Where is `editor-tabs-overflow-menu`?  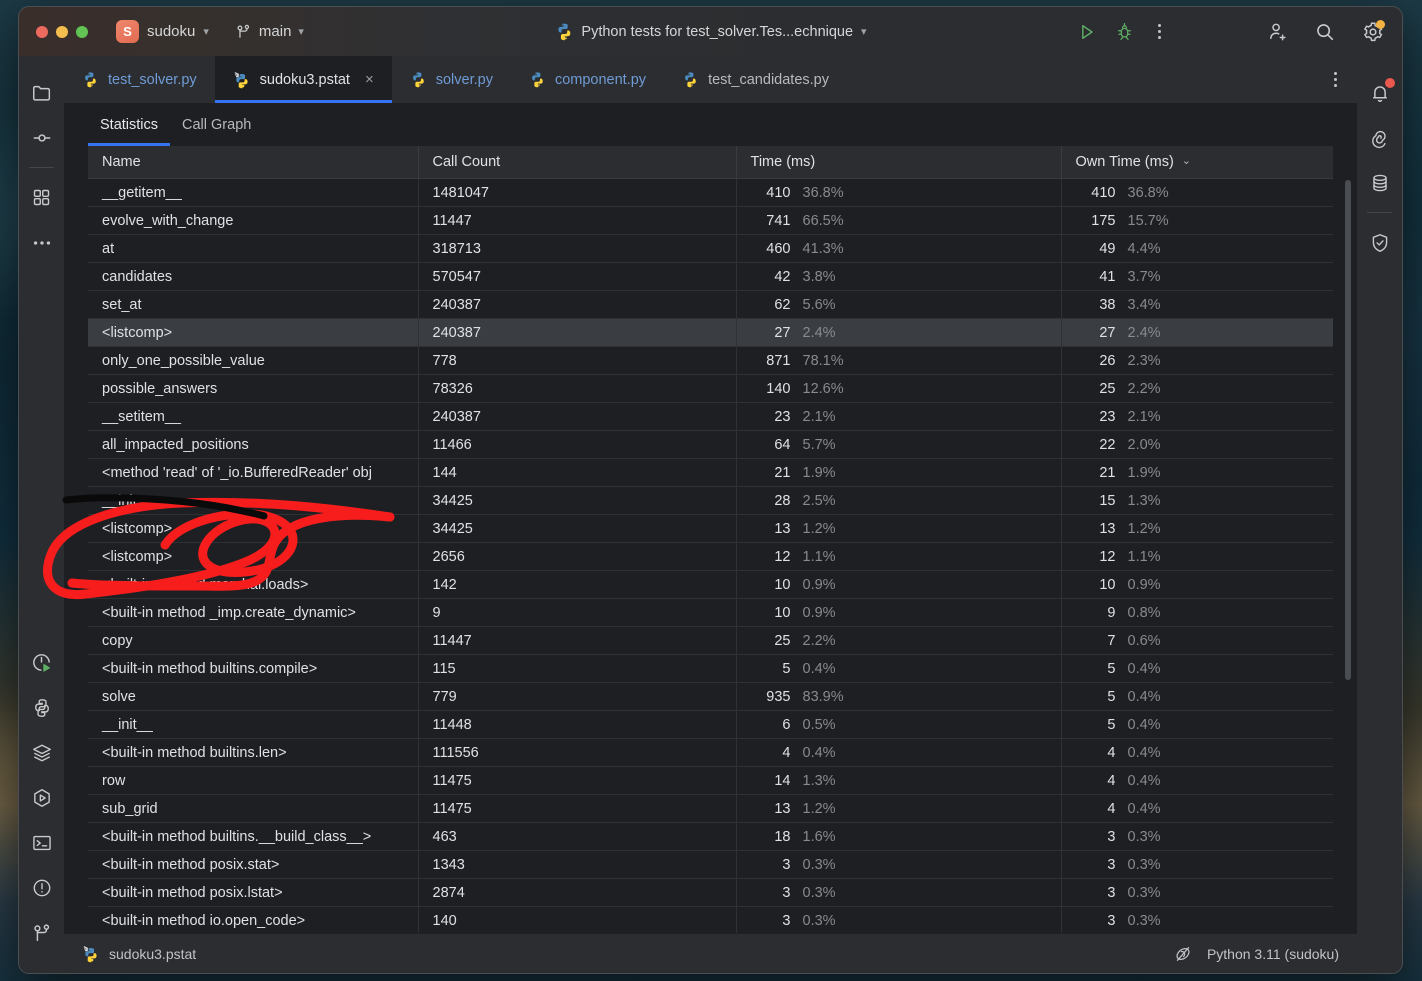
editor-tabs-overflow-menu is located at coordinates (1342, 79).